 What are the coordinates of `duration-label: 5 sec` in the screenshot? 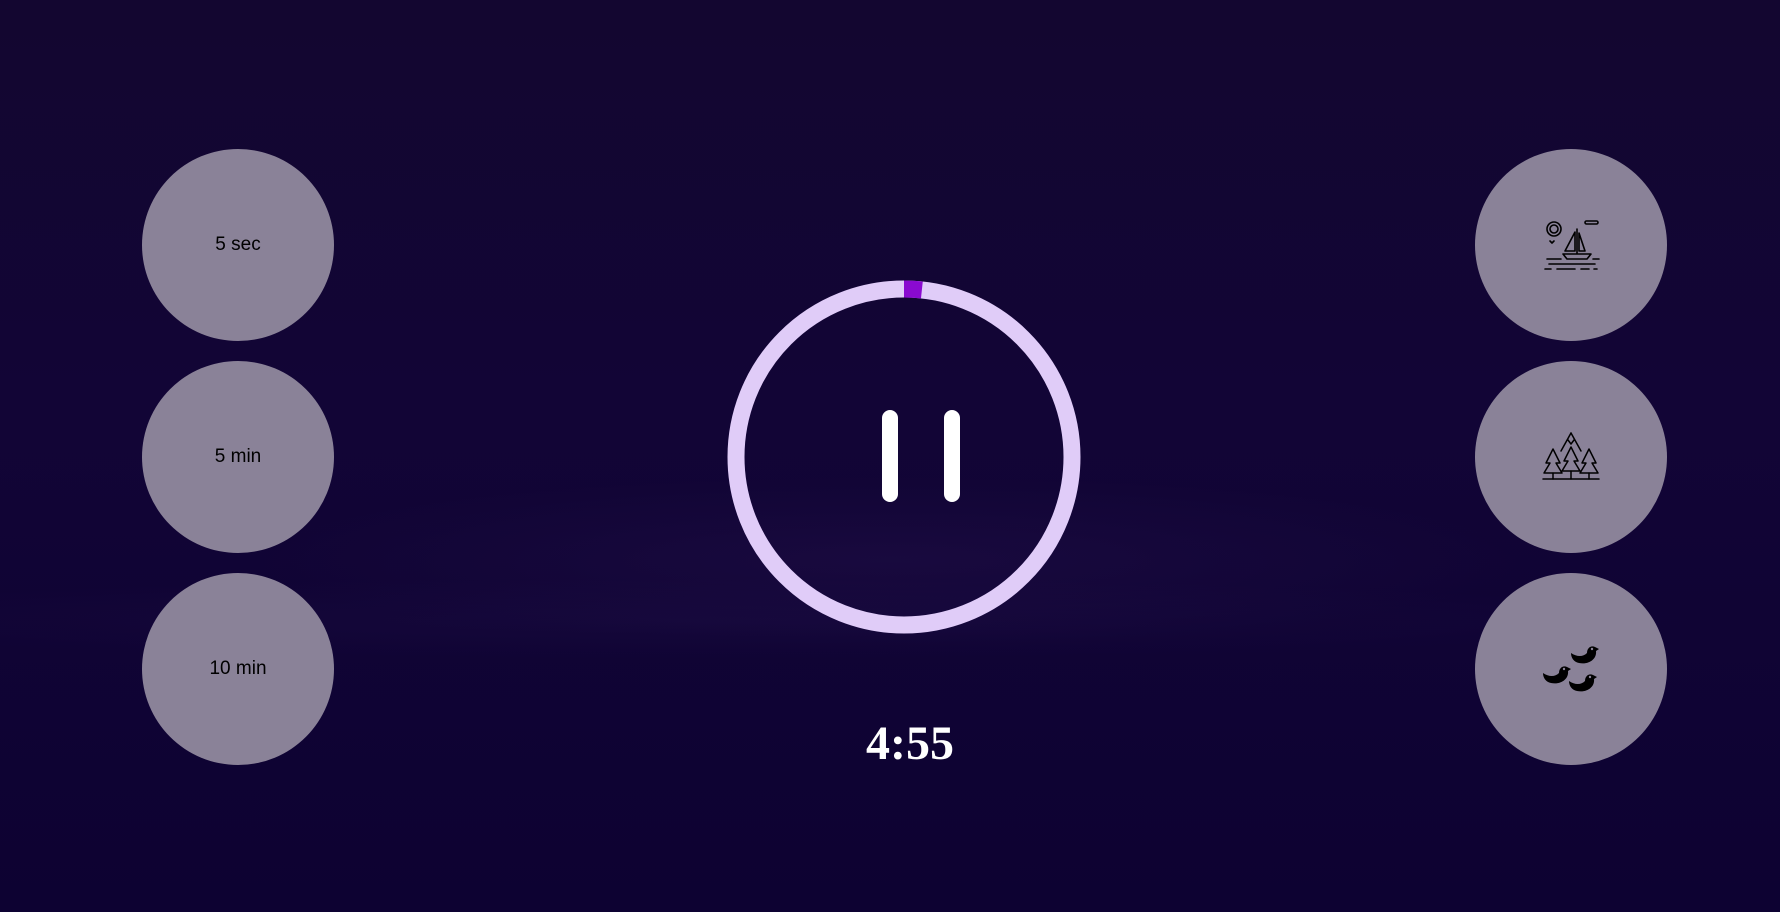 It's located at (238, 244).